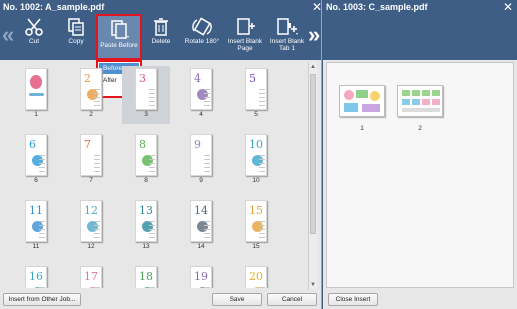 Image resolution: width=517 pixels, height=309 pixels. Describe the element at coordinates (160, 299) in the screenshot. I see `left-footer: Insert from Other Job... Save Cancel` at that location.